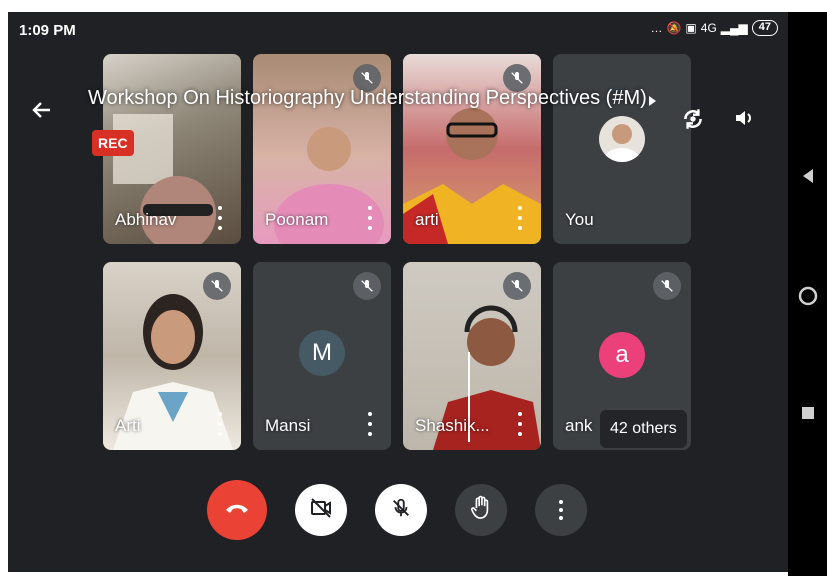  Describe the element at coordinates (693, 121) in the screenshot. I see `switch-camera-icon` at that location.